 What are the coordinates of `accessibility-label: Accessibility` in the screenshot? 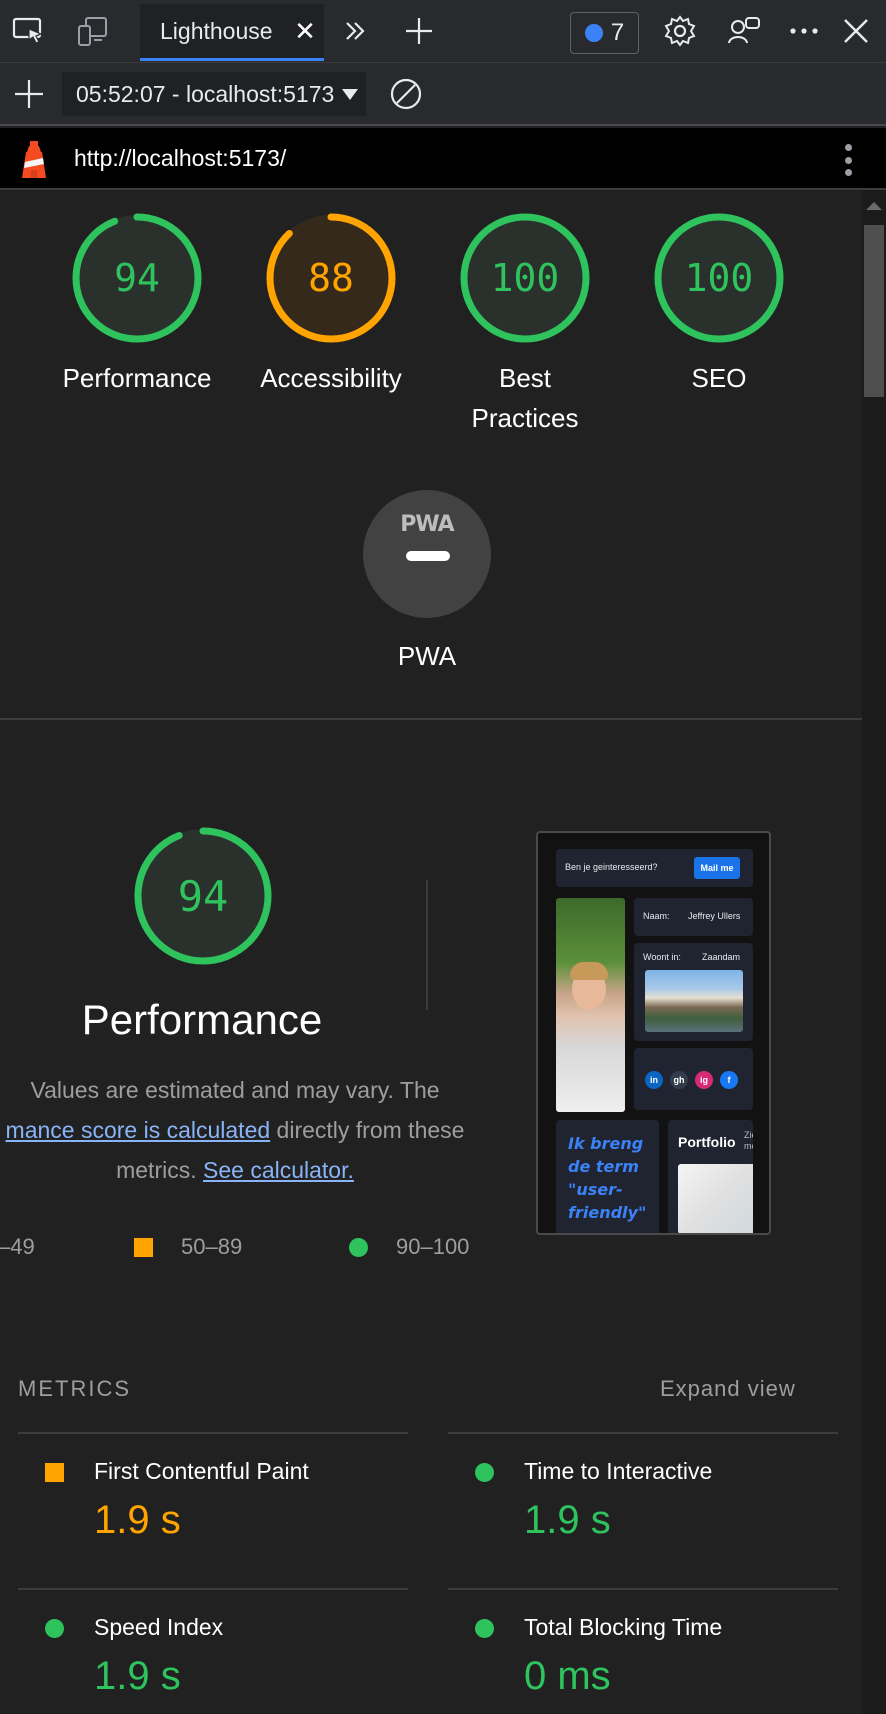 It's located at (331, 378).